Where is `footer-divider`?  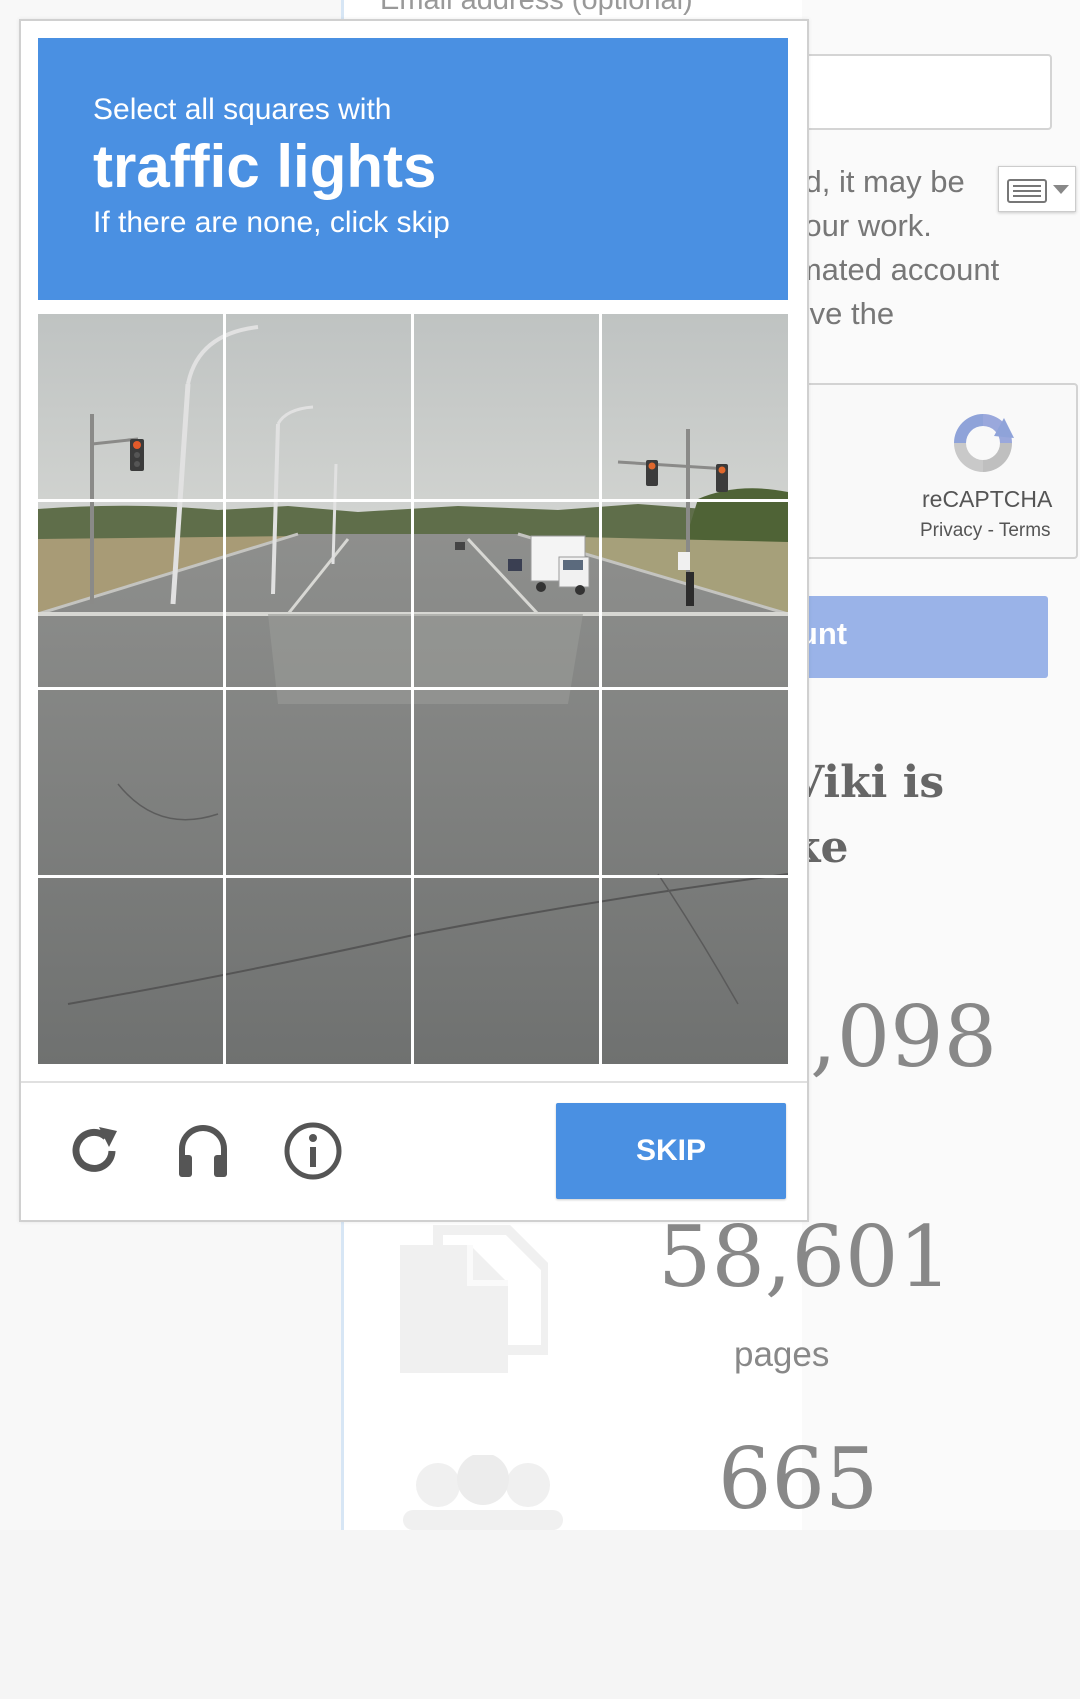
footer-divider is located at coordinates (414, 1082).